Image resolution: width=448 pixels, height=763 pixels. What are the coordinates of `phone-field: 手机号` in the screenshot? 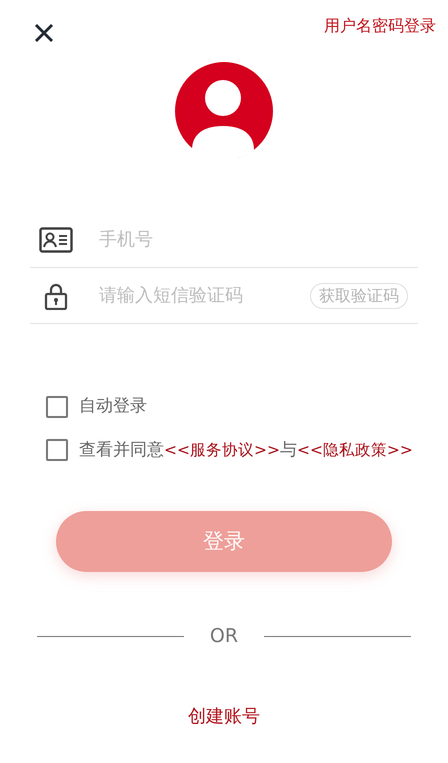 It's located at (253, 239).